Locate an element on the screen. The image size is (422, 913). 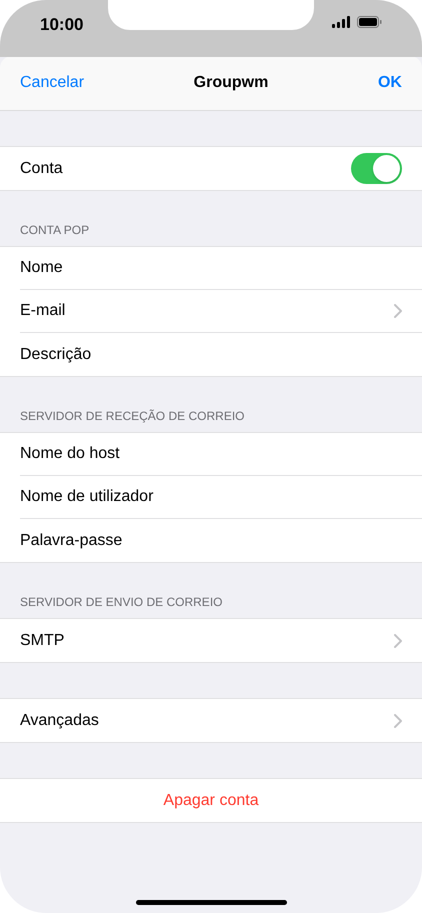
row-label: E-mail is located at coordinates (43, 311).